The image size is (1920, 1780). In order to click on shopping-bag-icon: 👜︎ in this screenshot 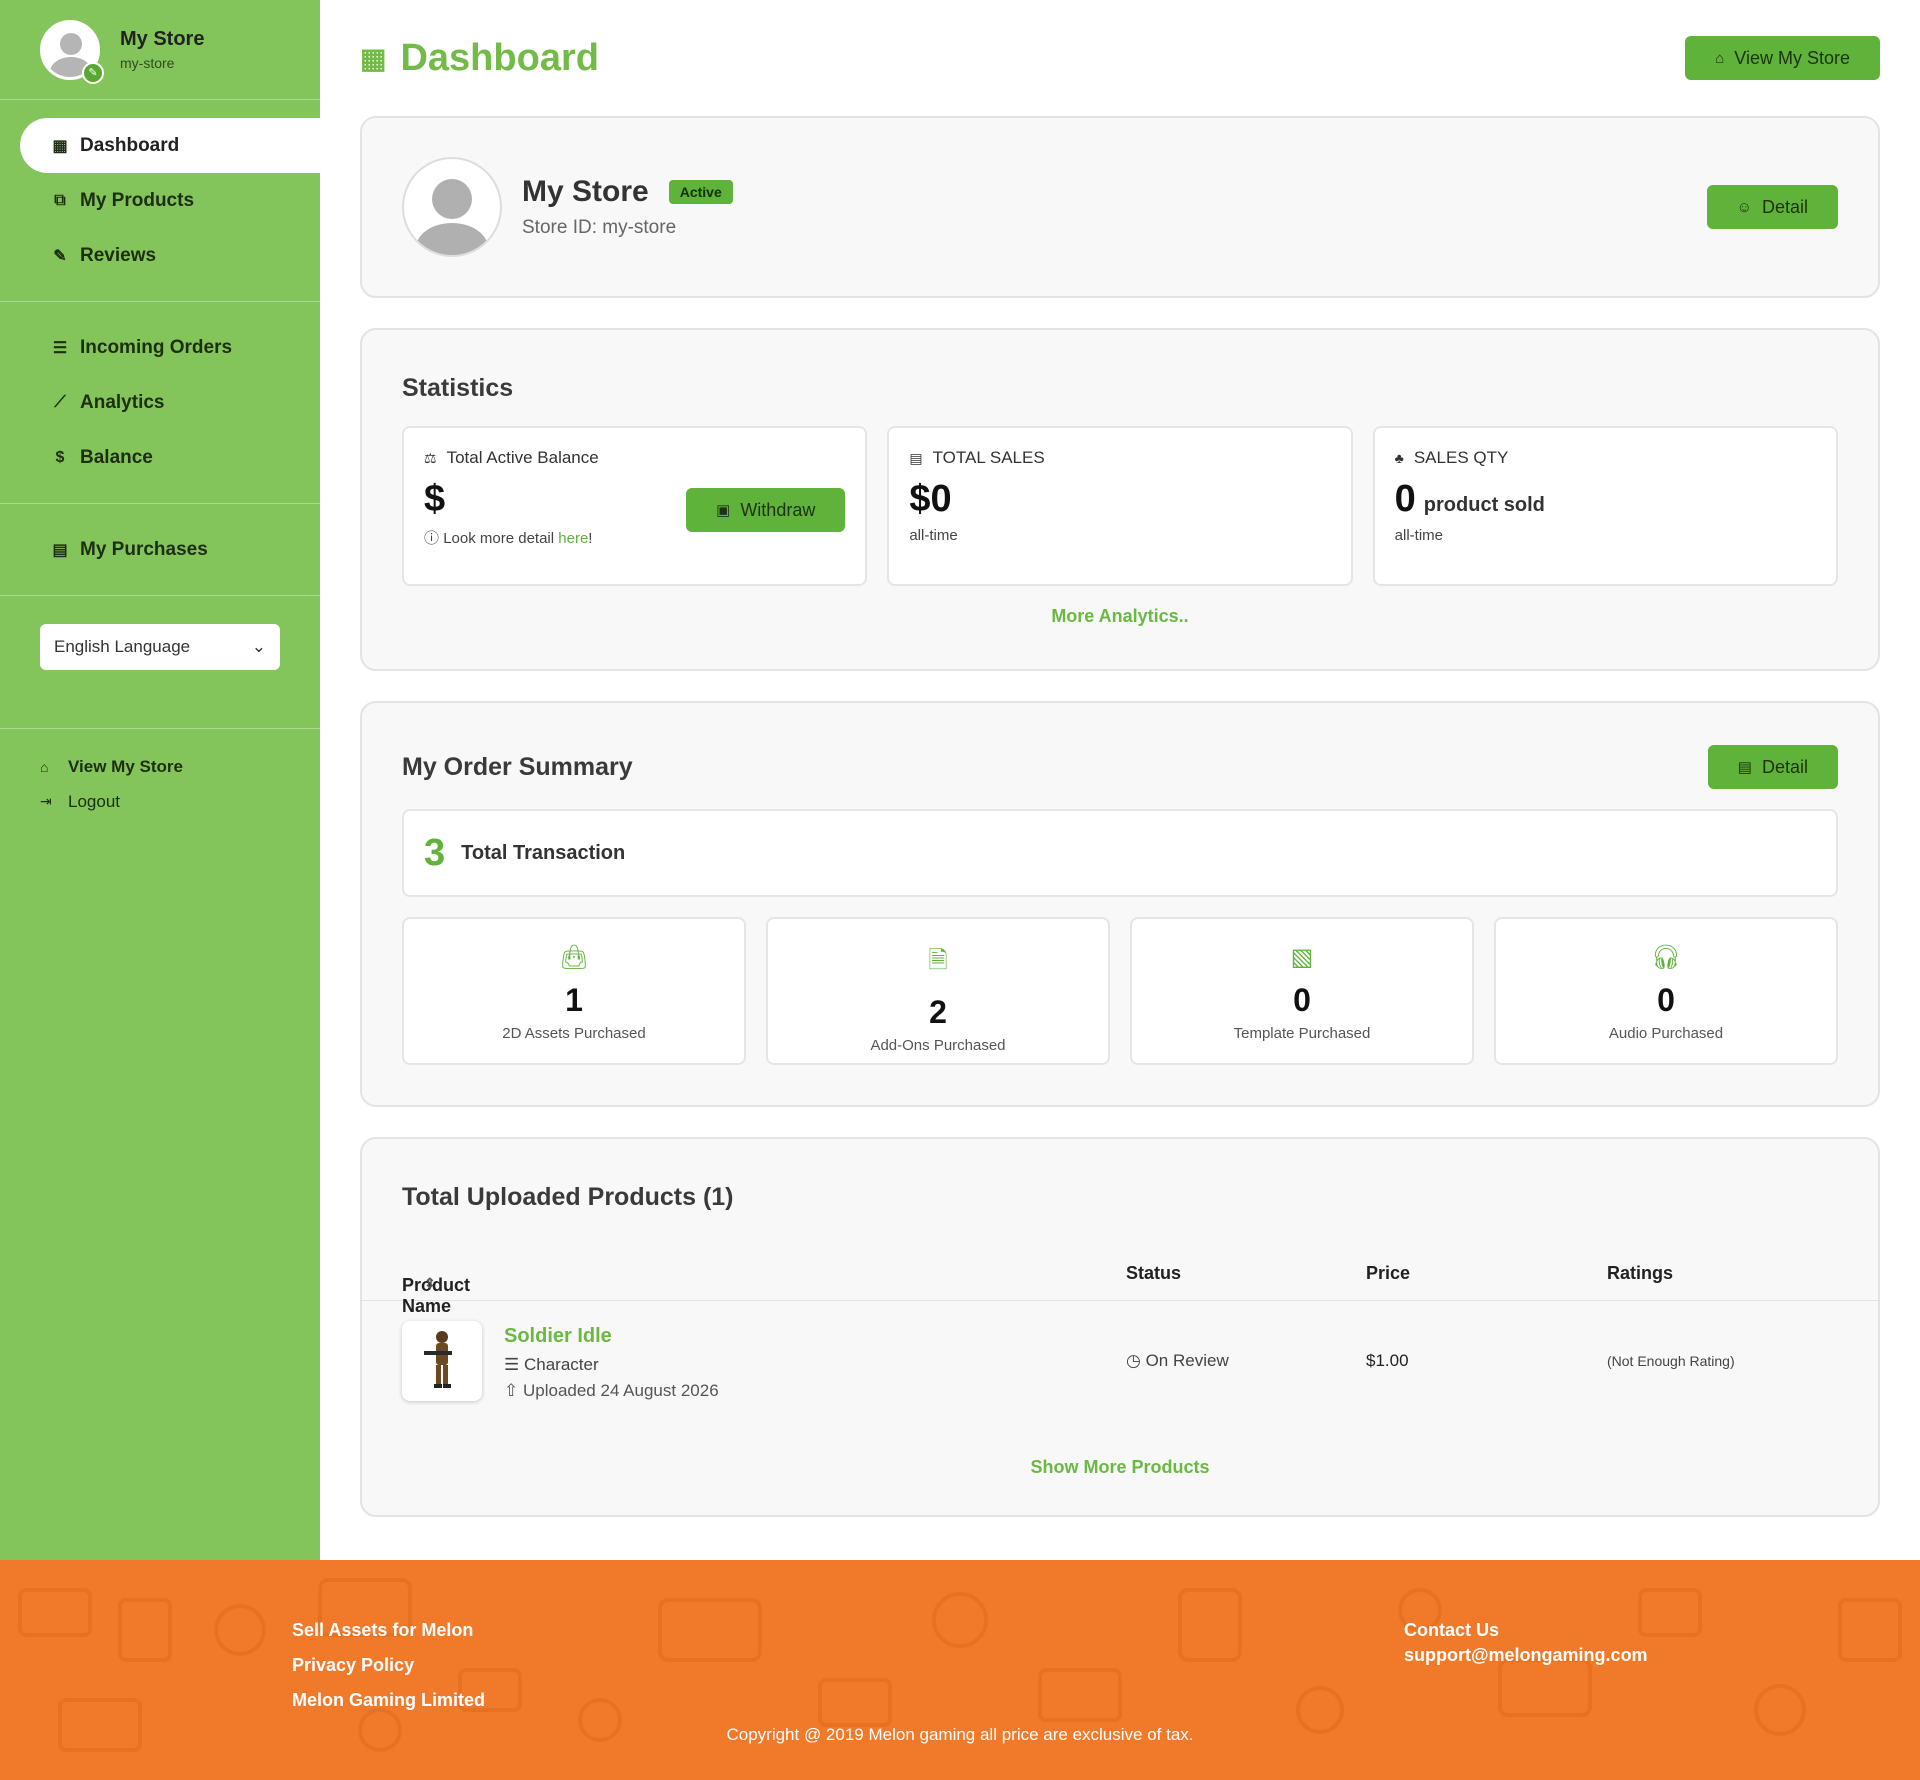, I will do `click(574, 957)`.